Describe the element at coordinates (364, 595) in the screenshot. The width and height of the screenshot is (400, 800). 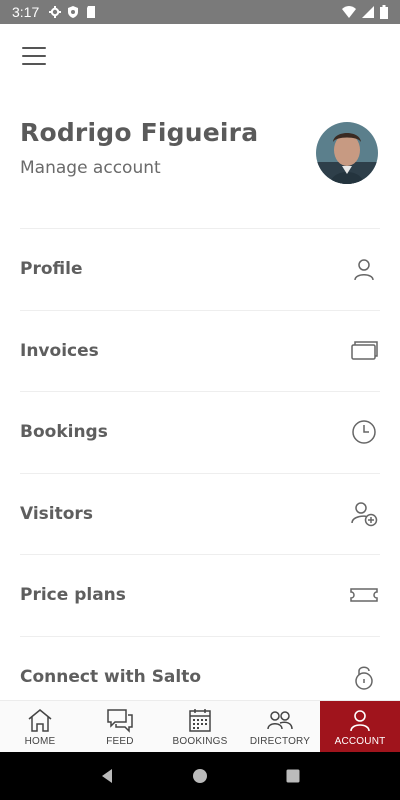
I see `ticket-icon` at that location.